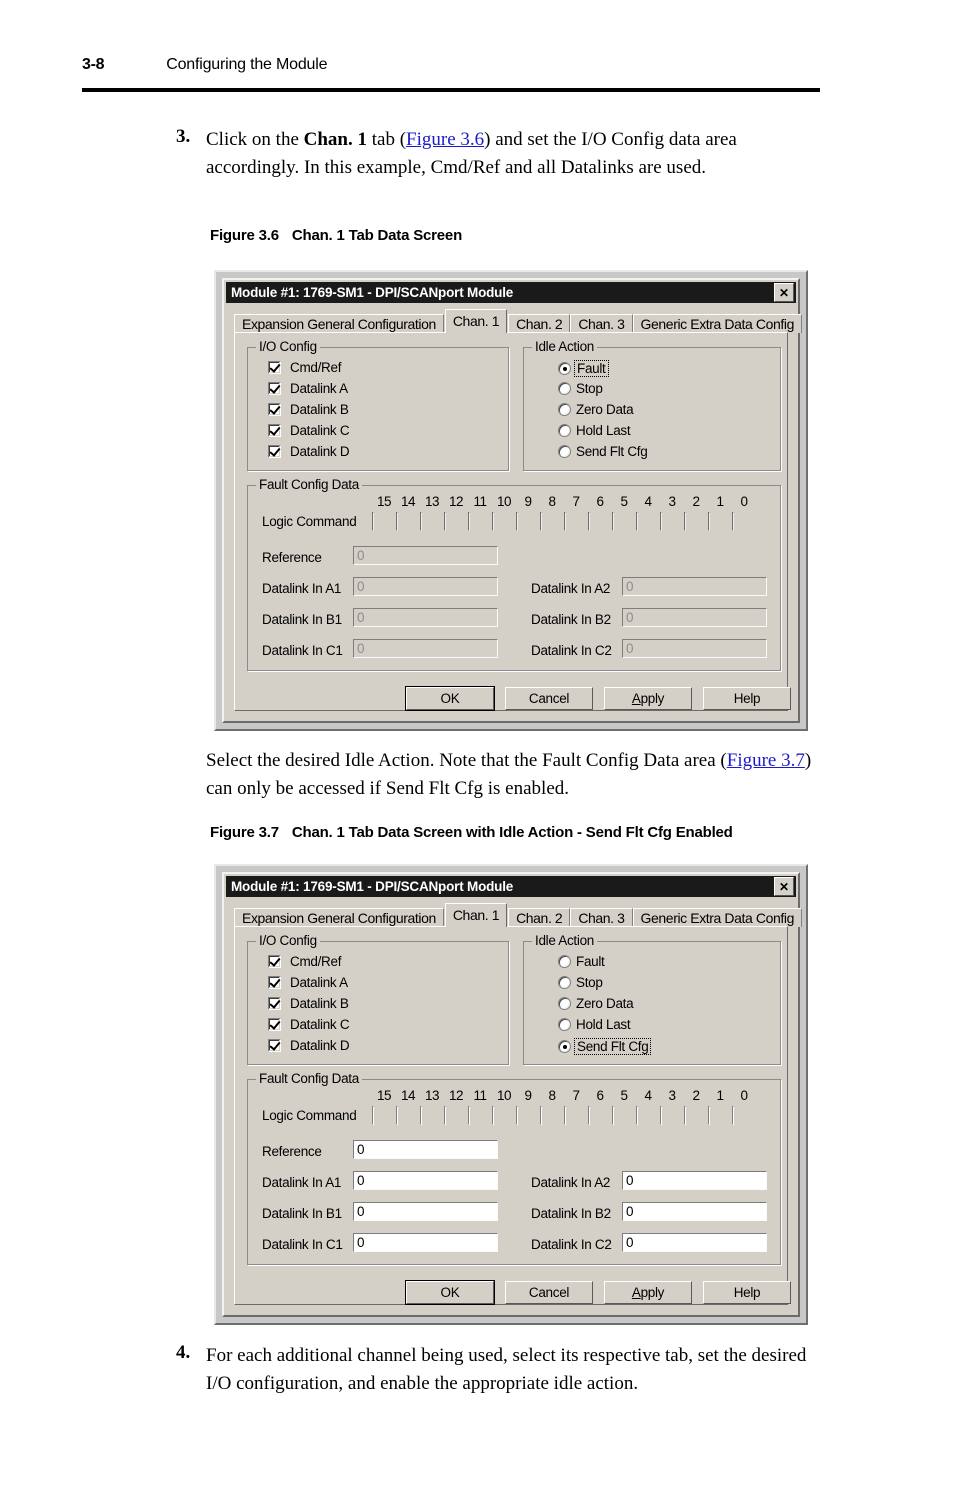 The height and width of the screenshot is (1487, 954). Describe the element at coordinates (612, 451) in the screenshot. I see `label-send-flt-cfg-1: Send Flt Cfg` at that location.